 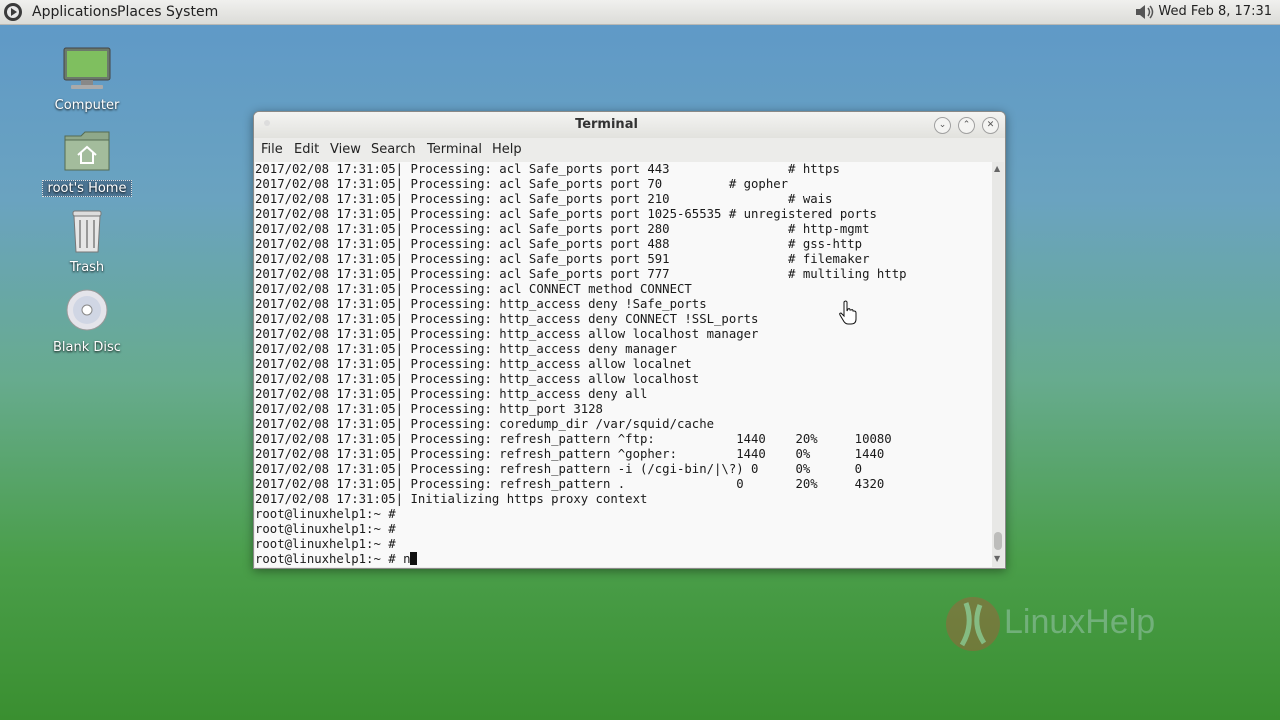 I want to click on window-title: Terminal, so click(x=606, y=124).